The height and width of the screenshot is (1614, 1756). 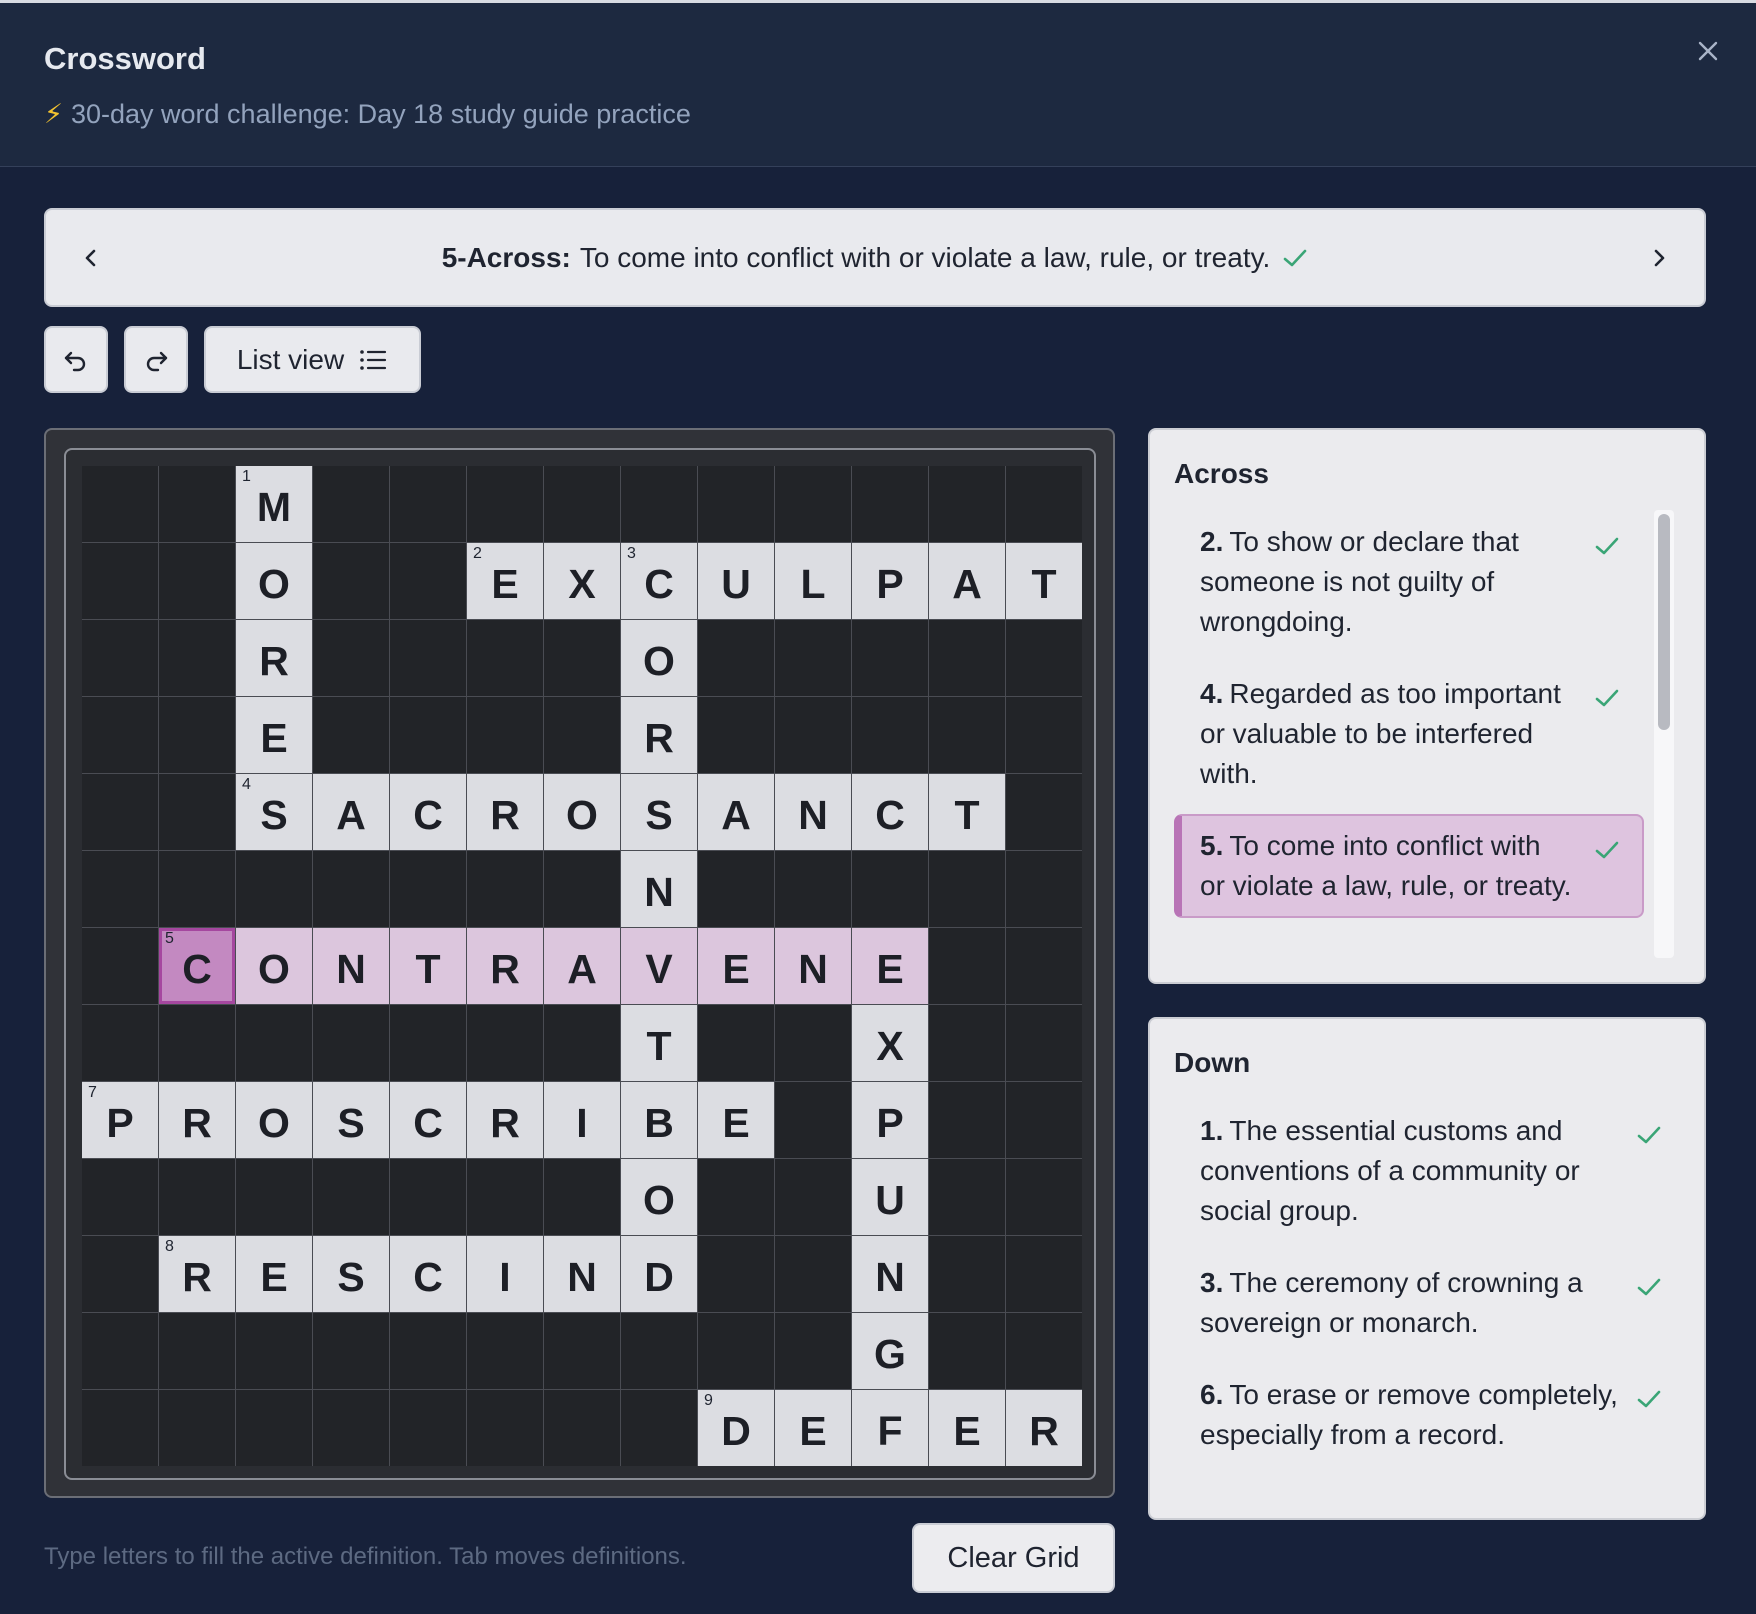 I want to click on letter-cell: 9D, so click(x=736, y=1428).